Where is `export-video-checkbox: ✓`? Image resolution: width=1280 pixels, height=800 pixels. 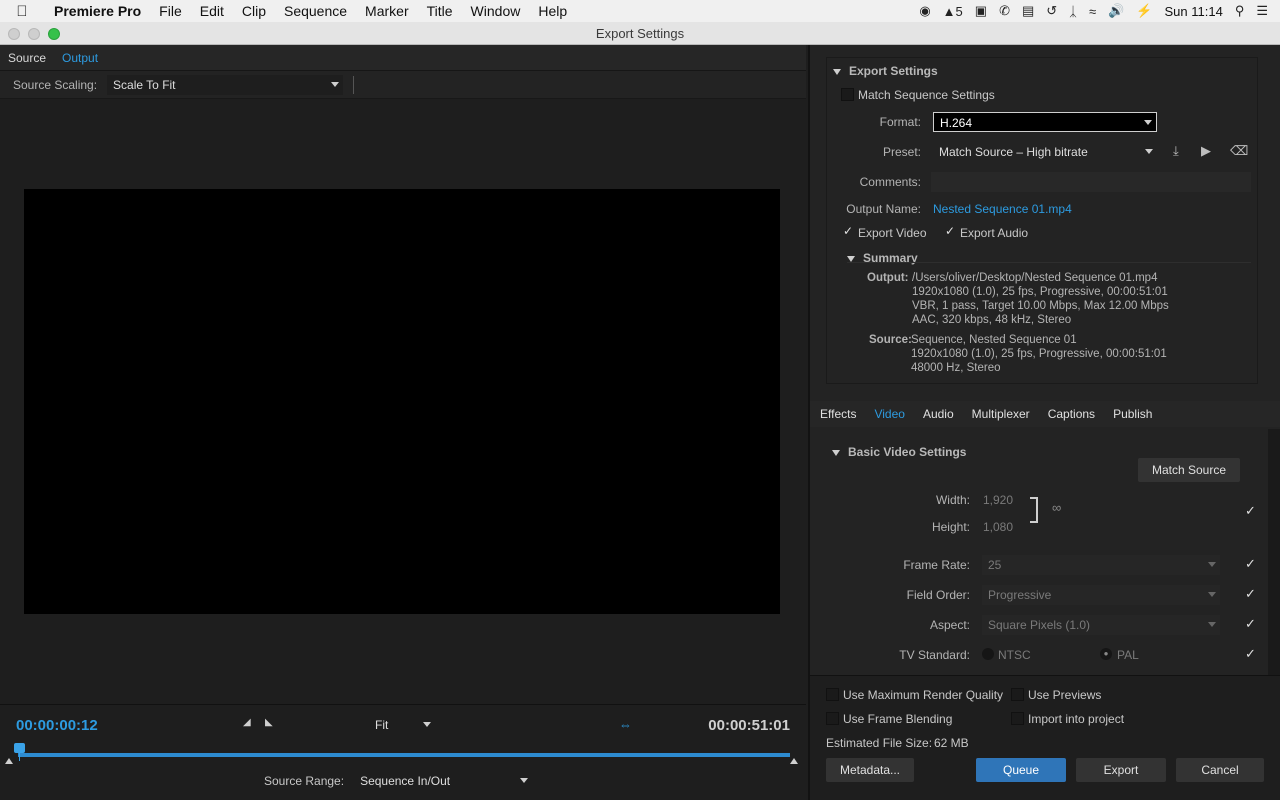
export-video-checkbox: ✓ is located at coordinates (848, 231).